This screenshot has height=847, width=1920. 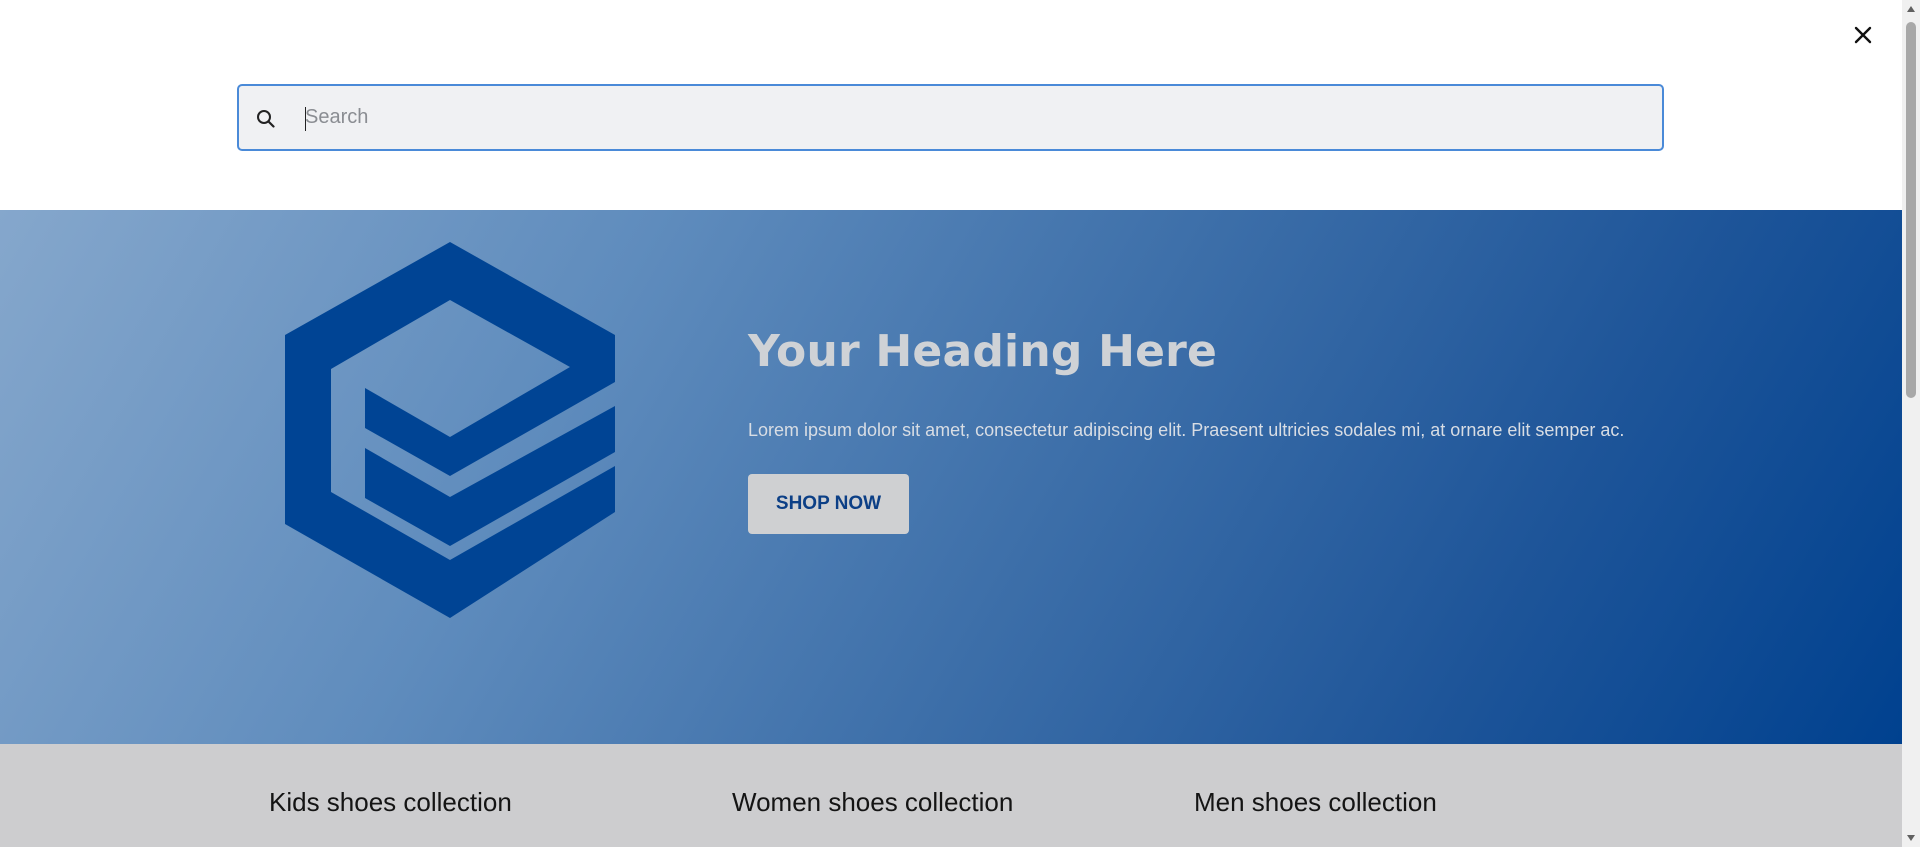 I want to click on close-icon, so click(x=1863, y=35).